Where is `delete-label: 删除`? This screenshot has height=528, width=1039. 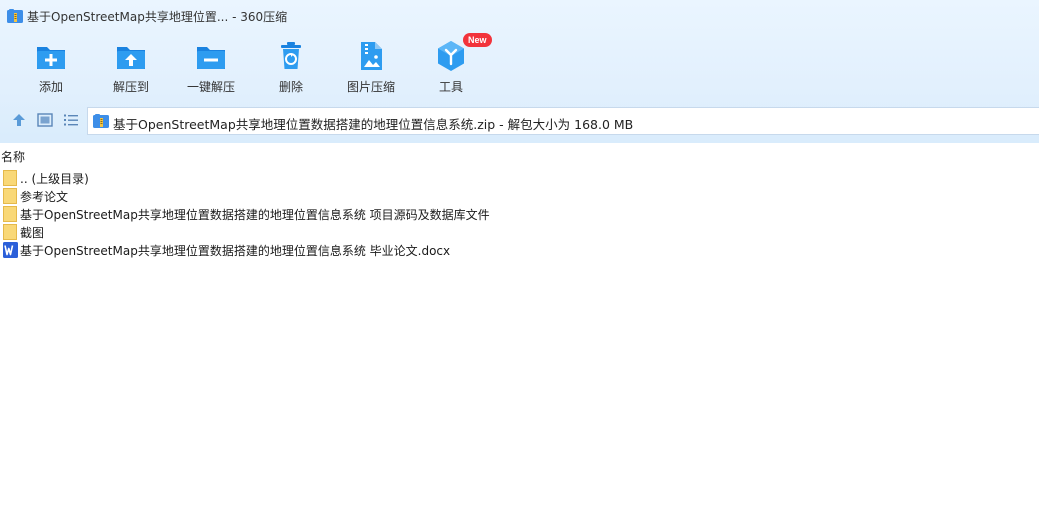 delete-label: 删除 is located at coordinates (290, 87).